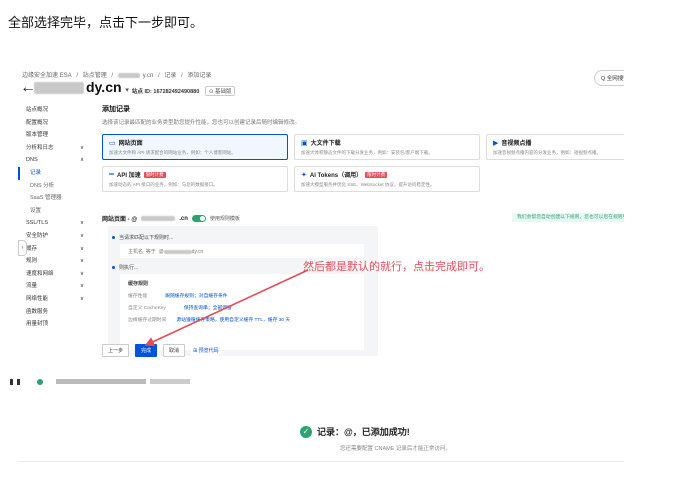  What do you see at coordinates (395, 449) in the screenshot?
I see `success-subtitle: 您还需要配置 CNAME 记录后才能正常访问。` at bounding box center [395, 449].